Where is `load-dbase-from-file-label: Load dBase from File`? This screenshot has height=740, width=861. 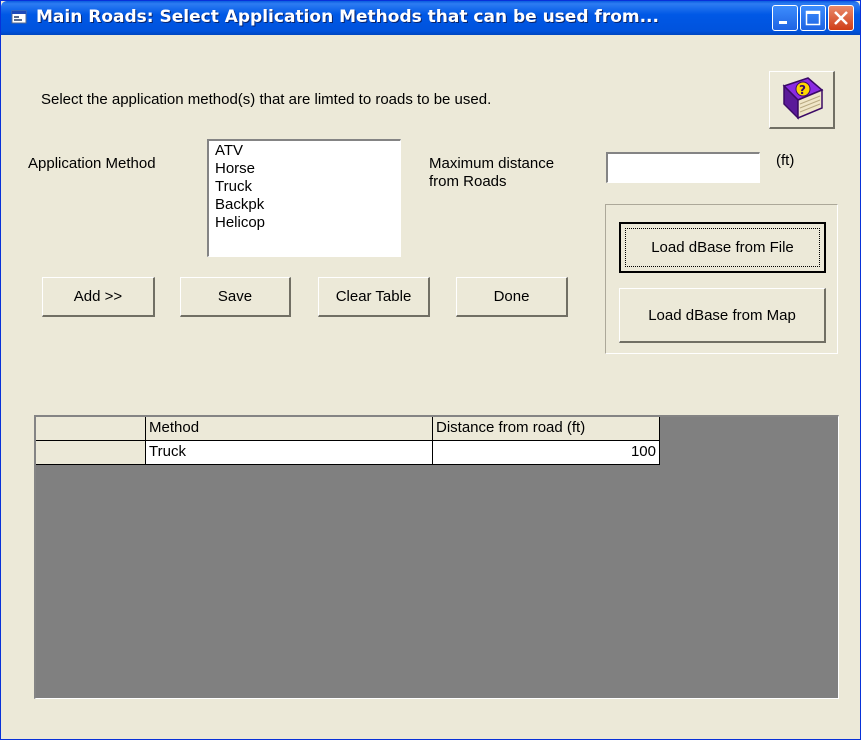
load-dbase-from-file-label: Load dBase from File is located at coordinates (722, 247).